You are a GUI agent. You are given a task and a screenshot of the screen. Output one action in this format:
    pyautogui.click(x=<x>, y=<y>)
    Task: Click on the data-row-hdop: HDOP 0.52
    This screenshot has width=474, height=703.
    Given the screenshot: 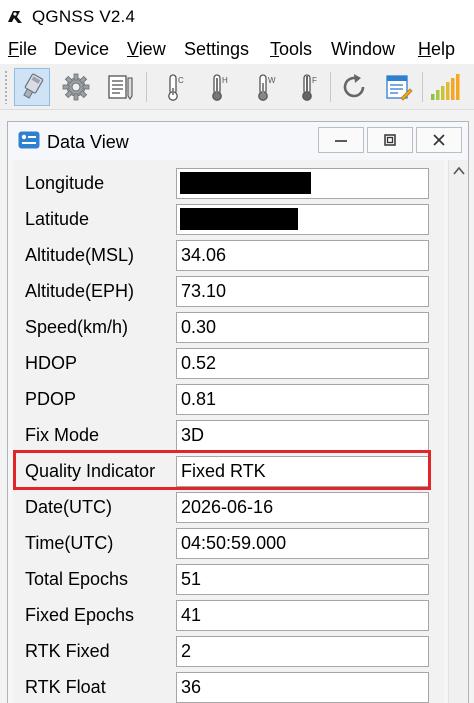 What is the action you would take?
    pyautogui.click(x=228, y=364)
    